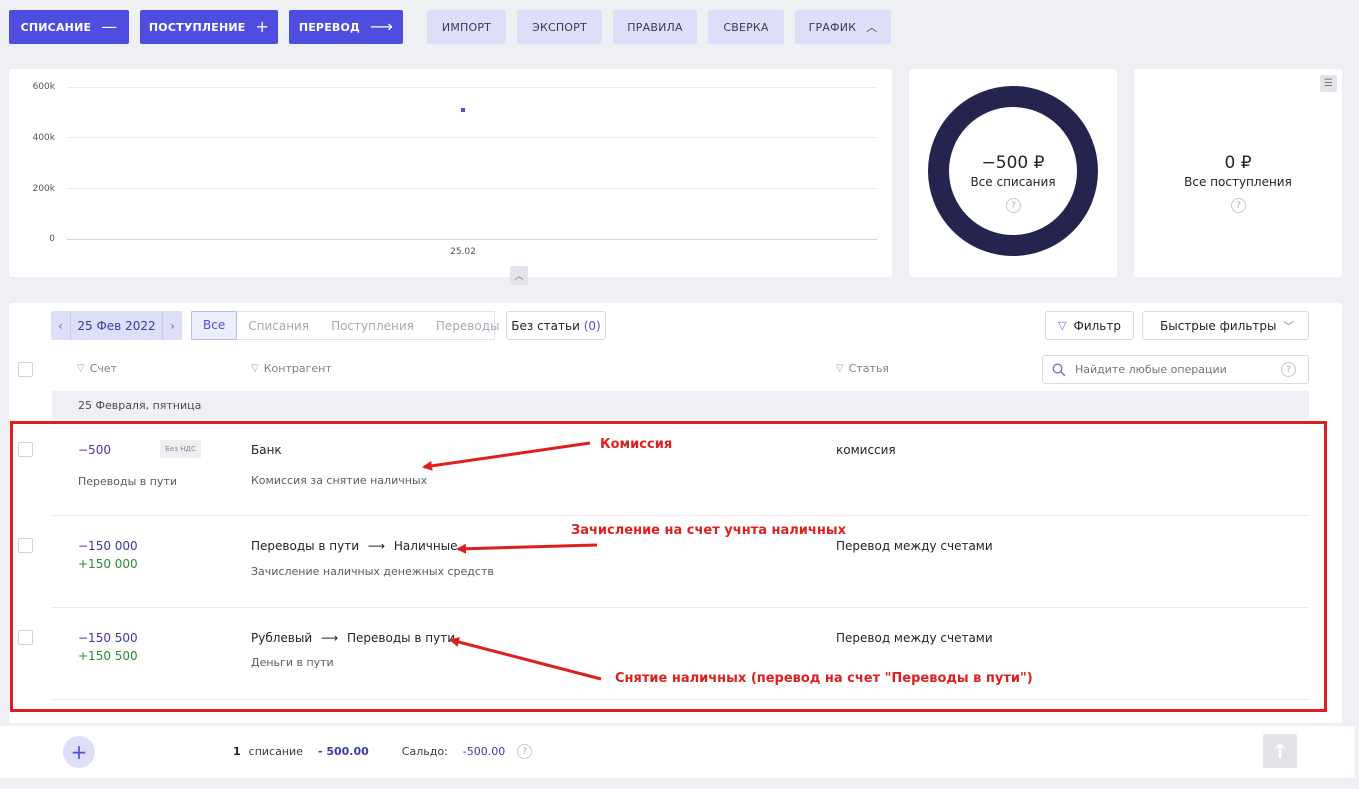 This screenshot has width=1359, height=789. What do you see at coordinates (708, 530) in the screenshot?
I see `annotation-cash-deposit: Зачисление на счет учнта наличных` at bounding box center [708, 530].